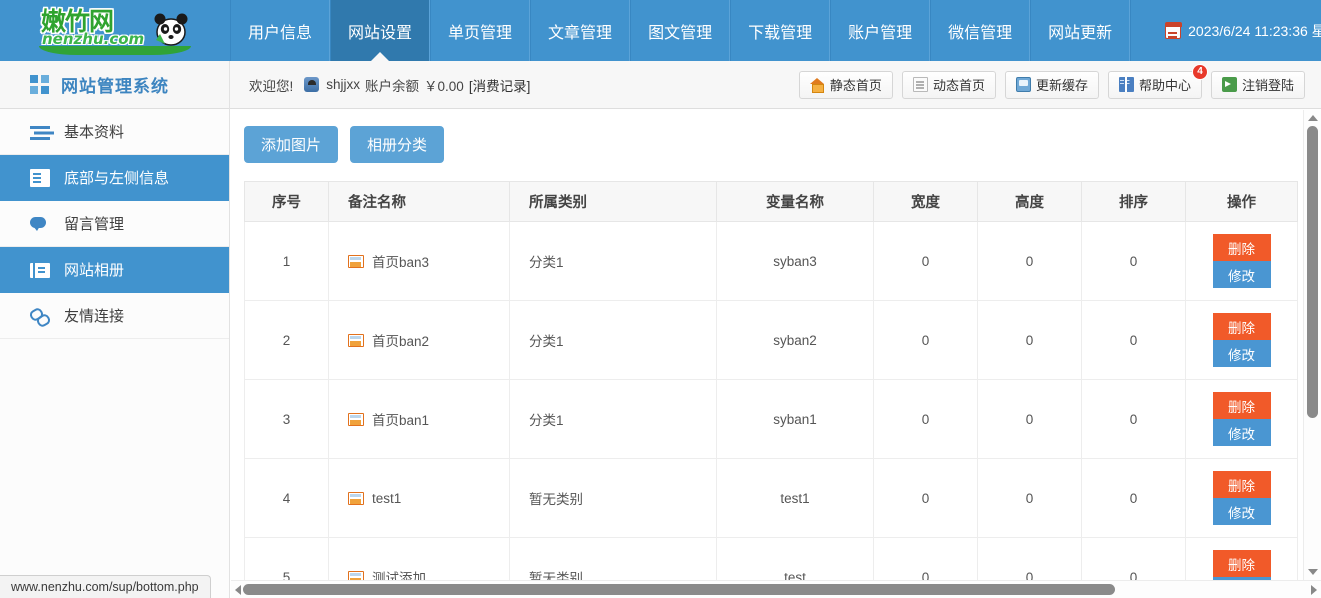  I want to click on nav-item-account: 账户管理, so click(880, 30).